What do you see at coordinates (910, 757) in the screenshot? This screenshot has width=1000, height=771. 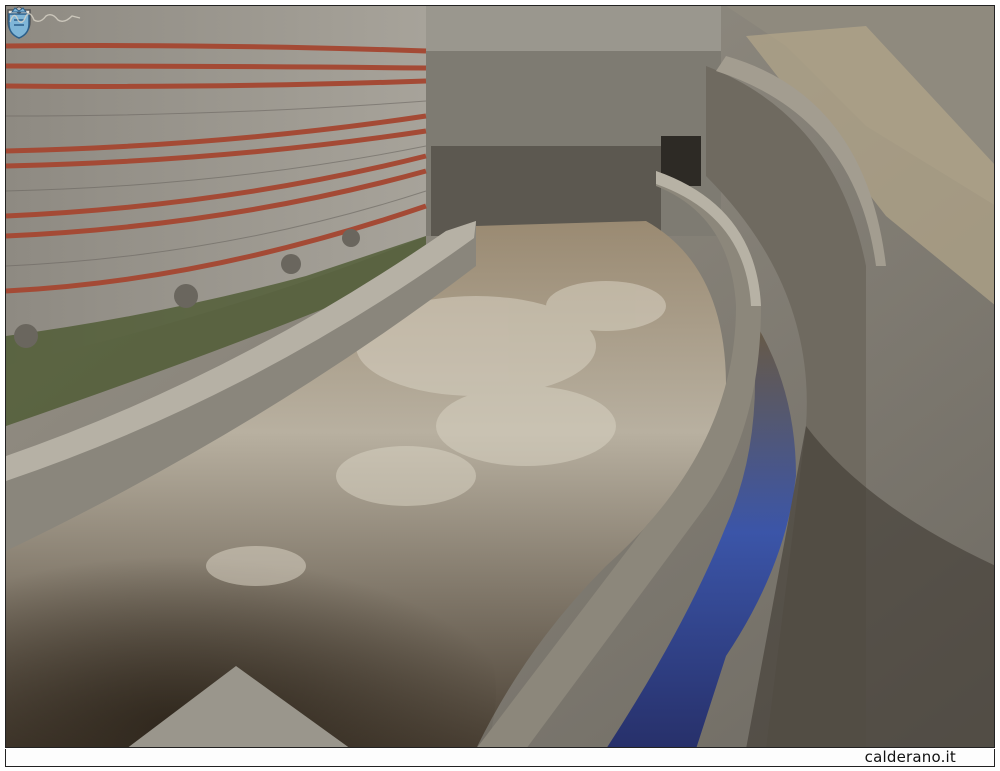 I see `site-label: calderano.it` at bounding box center [910, 757].